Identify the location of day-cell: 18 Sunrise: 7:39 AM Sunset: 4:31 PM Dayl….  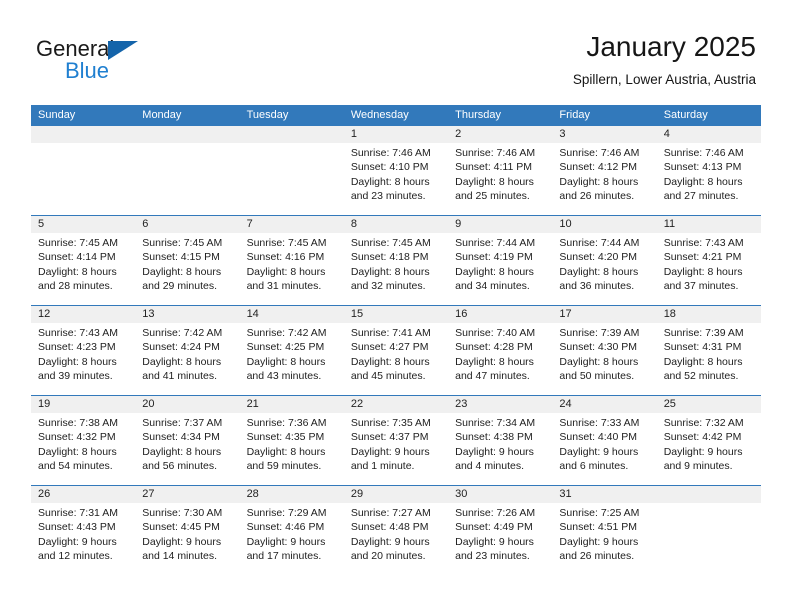
(708, 350).